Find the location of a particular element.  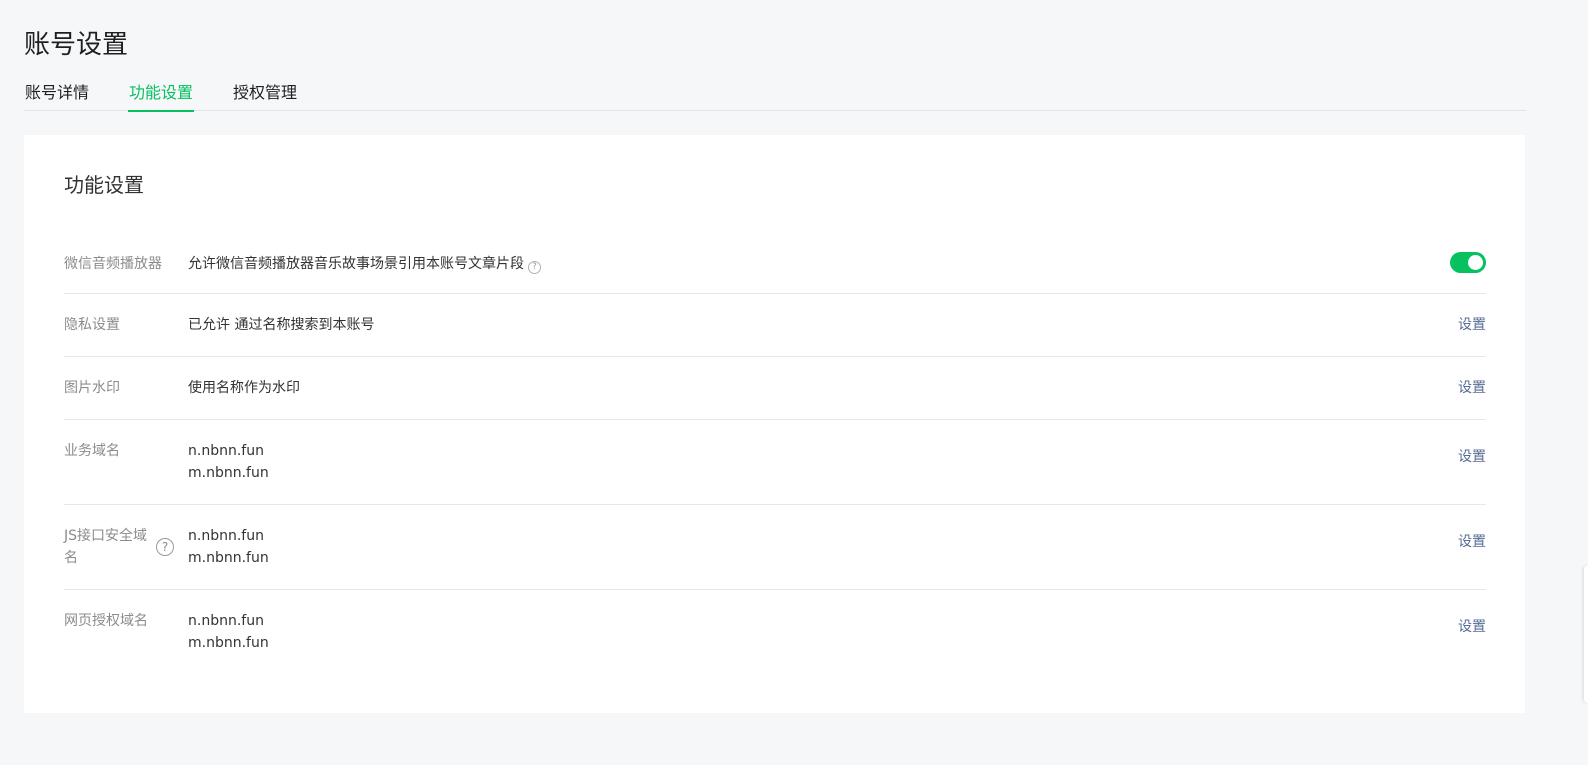

row-label: 网页授权域名 is located at coordinates (106, 621).